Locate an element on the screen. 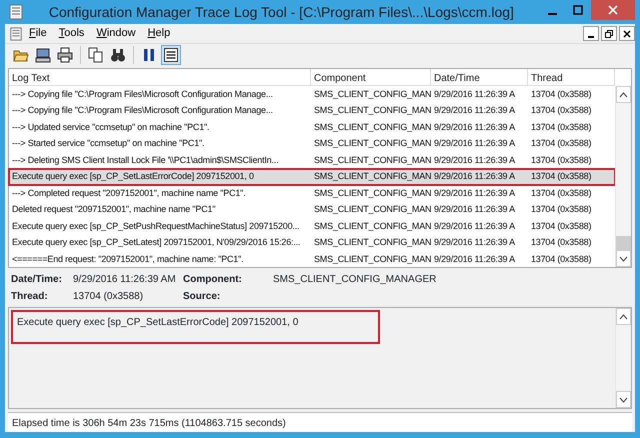 Image resolution: width=640 pixels, height=438 pixels. field-value: 9/29/2016 11:26:39 AM is located at coordinates (125, 280).